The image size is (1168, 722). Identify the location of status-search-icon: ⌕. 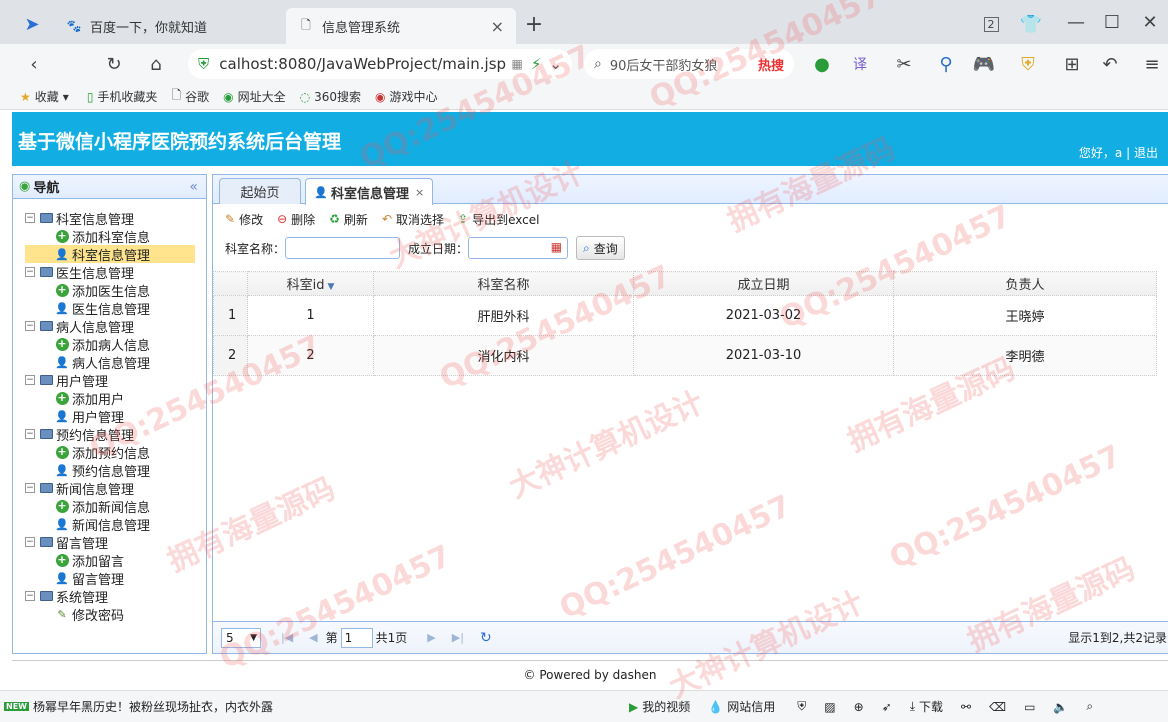
(1089, 706).